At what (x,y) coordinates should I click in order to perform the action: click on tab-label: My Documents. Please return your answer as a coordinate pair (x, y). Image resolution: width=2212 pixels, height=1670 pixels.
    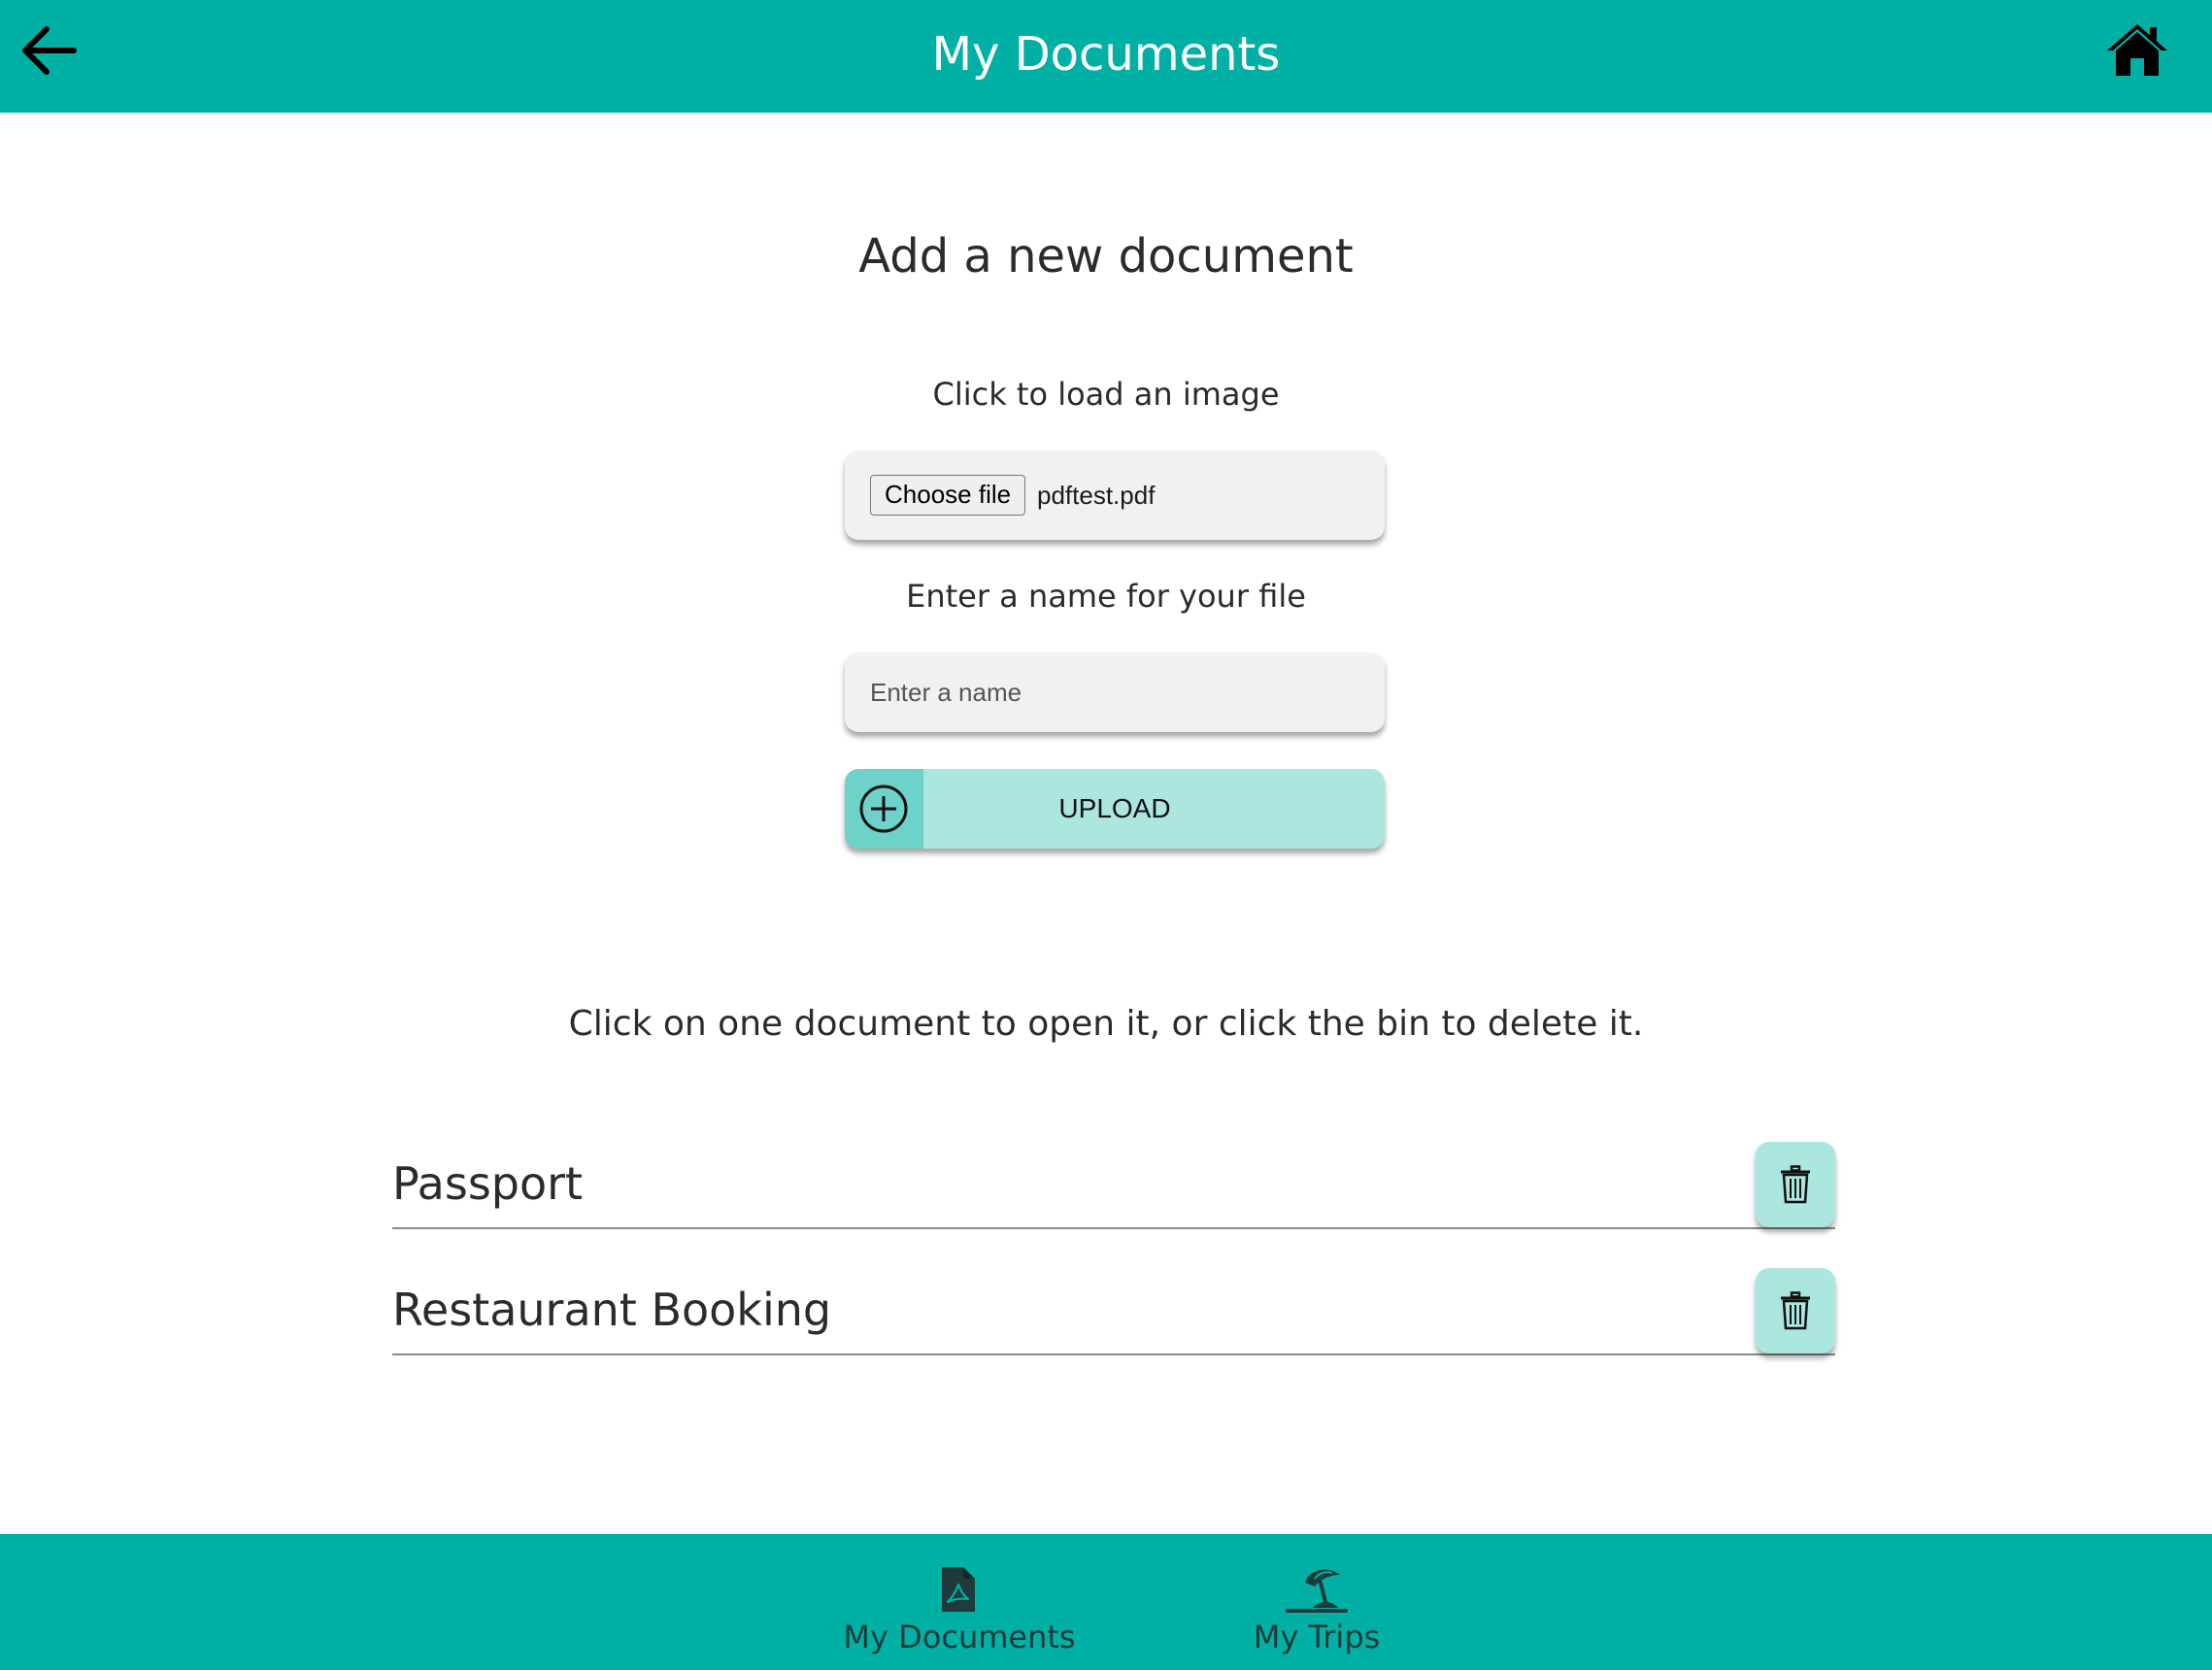
    Looking at the image, I should click on (959, 1637).